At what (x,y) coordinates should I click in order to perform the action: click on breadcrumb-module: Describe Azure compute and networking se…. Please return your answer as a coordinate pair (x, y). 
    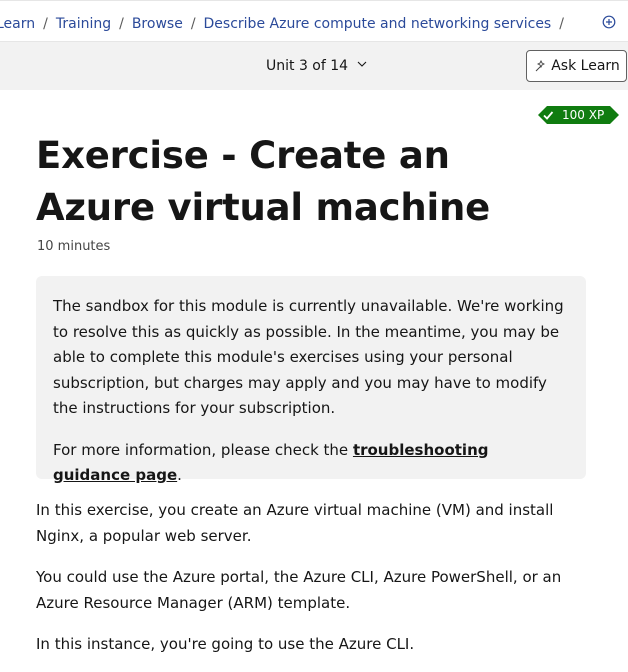
    Looking at the image, I should click on (378, 24).